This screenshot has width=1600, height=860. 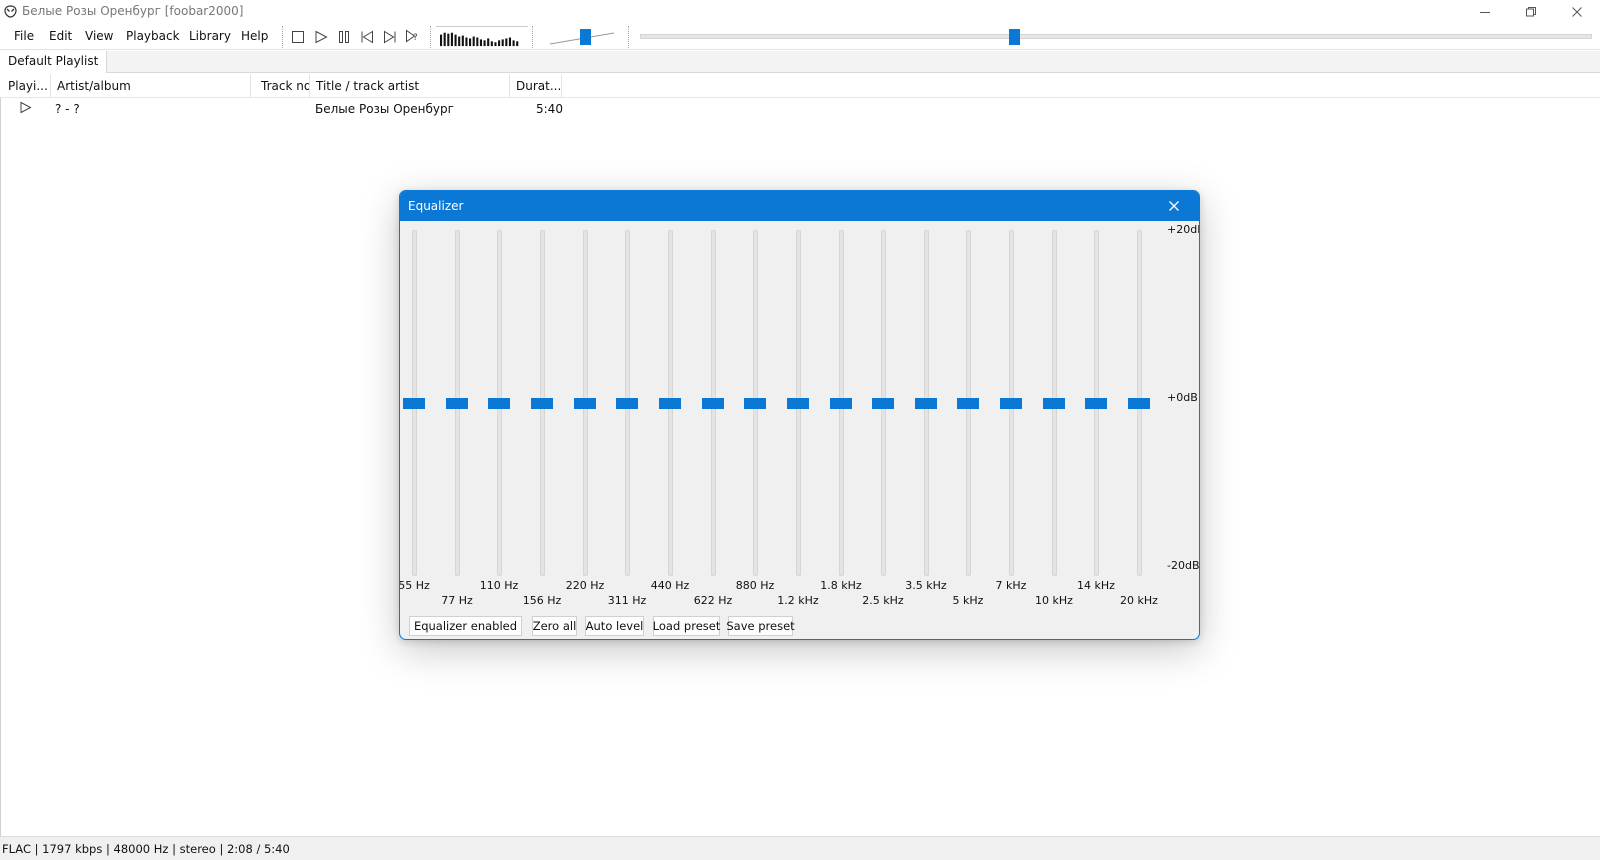 I want to click on spectrum-visualizer, so click(x=482, y=37).